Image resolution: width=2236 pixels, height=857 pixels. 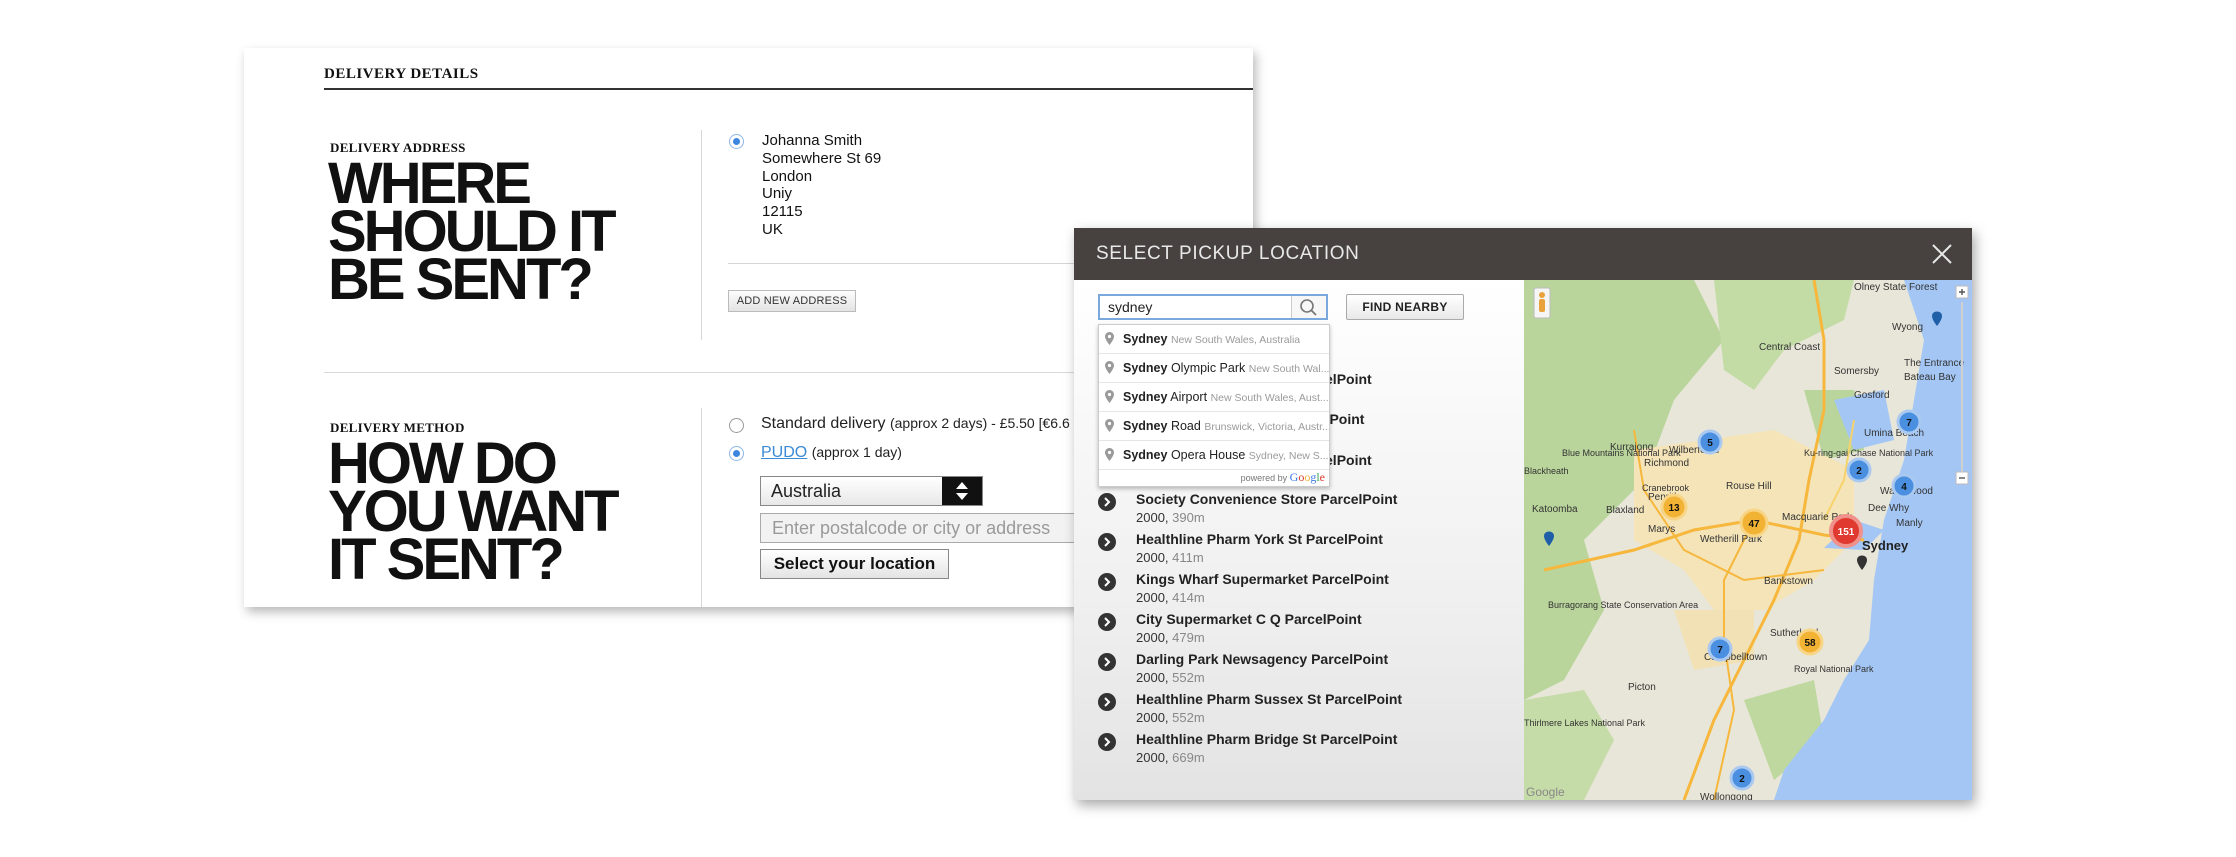 What do you see at coordinates (871, 491) in the screenshot?
I see `country-select: Australia` at bounding box center [871, 491].